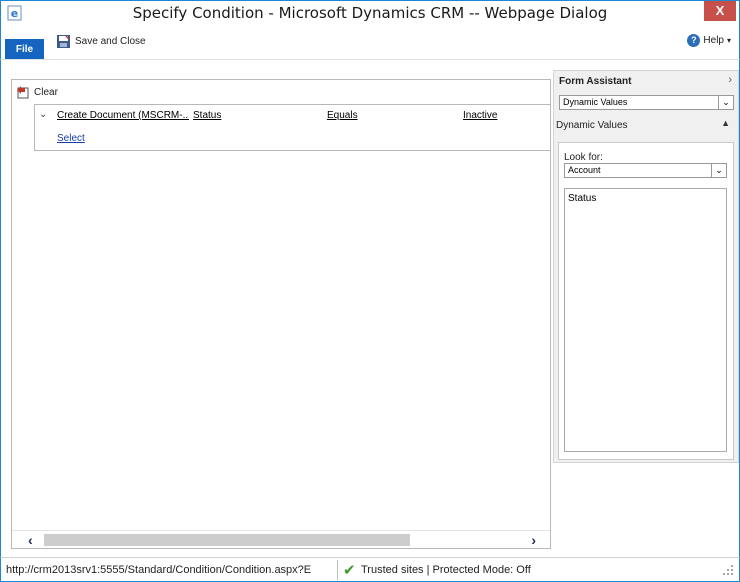  What do you see at coordinates (480, 115) in the screenshot?
I see `condition-value: Inactive` at bounding box center [480, 115].